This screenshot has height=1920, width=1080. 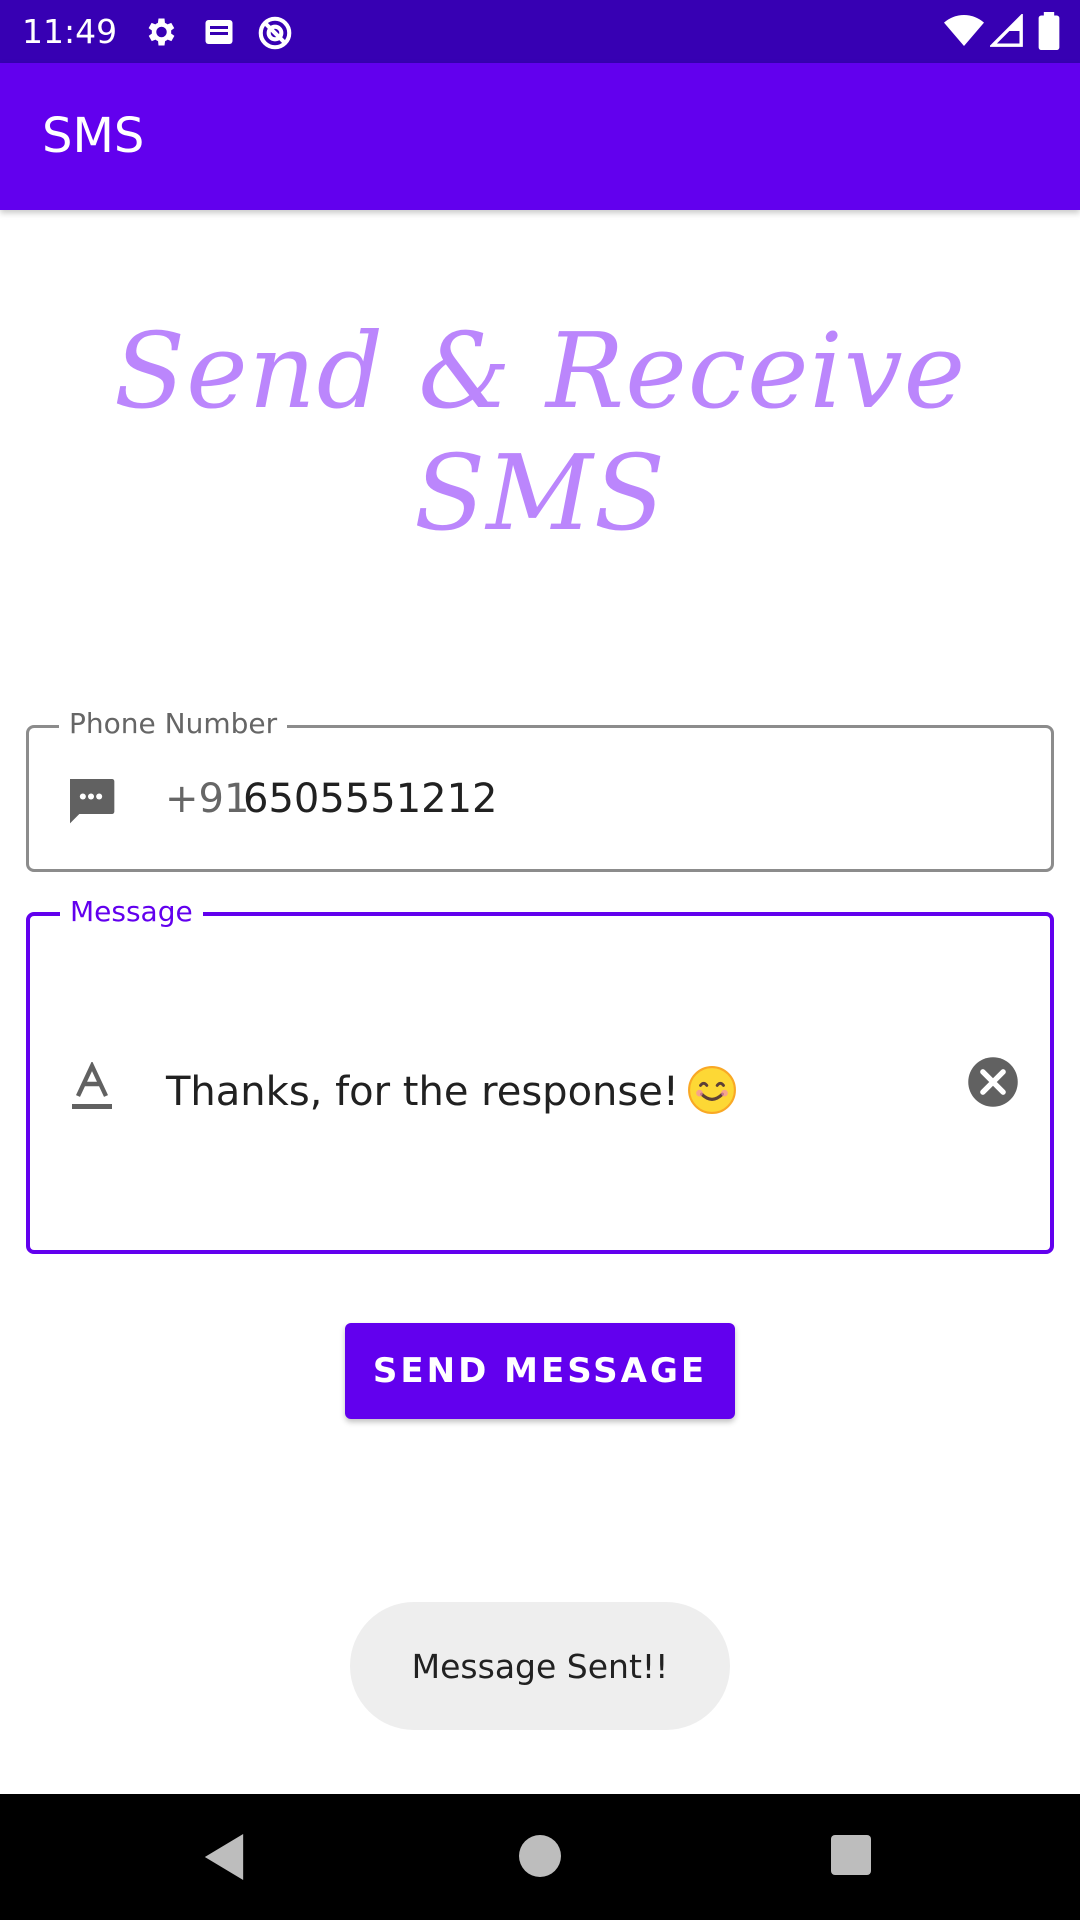 What do you see at coordinates (540, 136) in the screenshot?
I see `app-bar: SMS` at bounding box center [540, 136].